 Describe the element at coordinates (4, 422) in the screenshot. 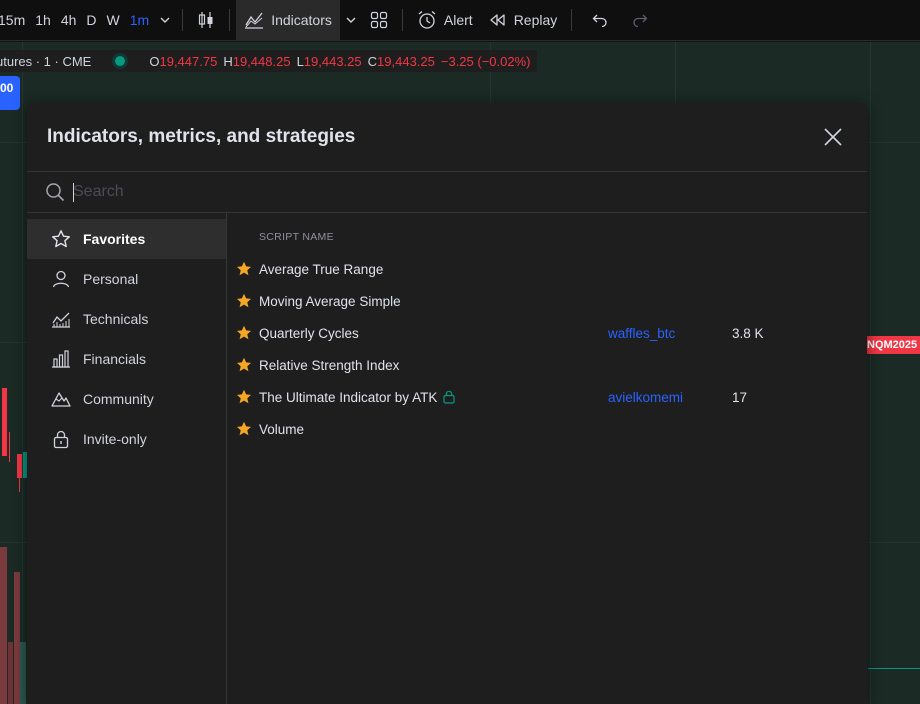

I see `candle` at that location.